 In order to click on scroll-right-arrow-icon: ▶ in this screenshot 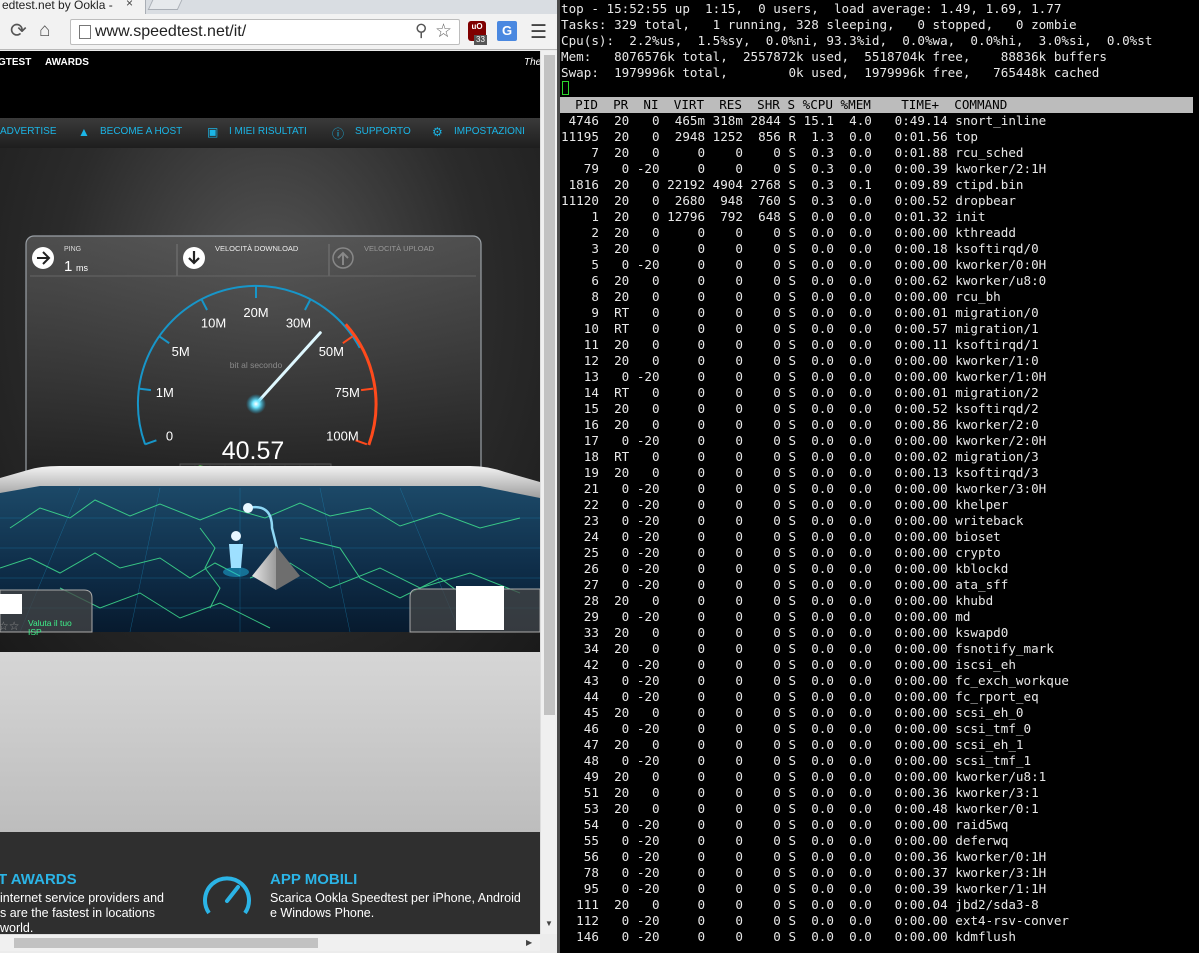, I will do `click(529, 942)`.